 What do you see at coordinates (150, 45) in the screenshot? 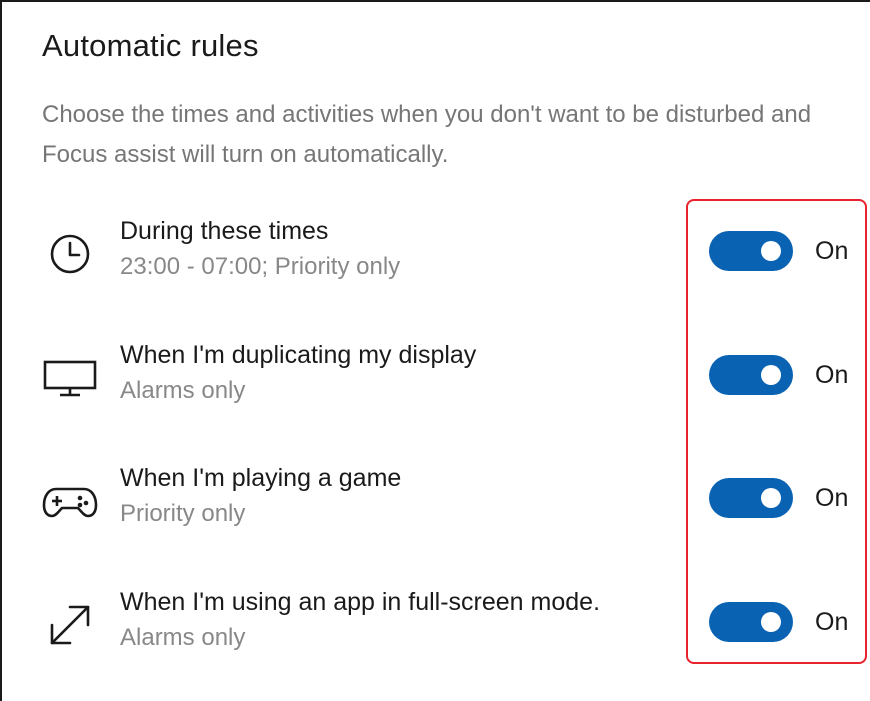
I see `section-title: Automatic rules` at bounding box center [150, 45].